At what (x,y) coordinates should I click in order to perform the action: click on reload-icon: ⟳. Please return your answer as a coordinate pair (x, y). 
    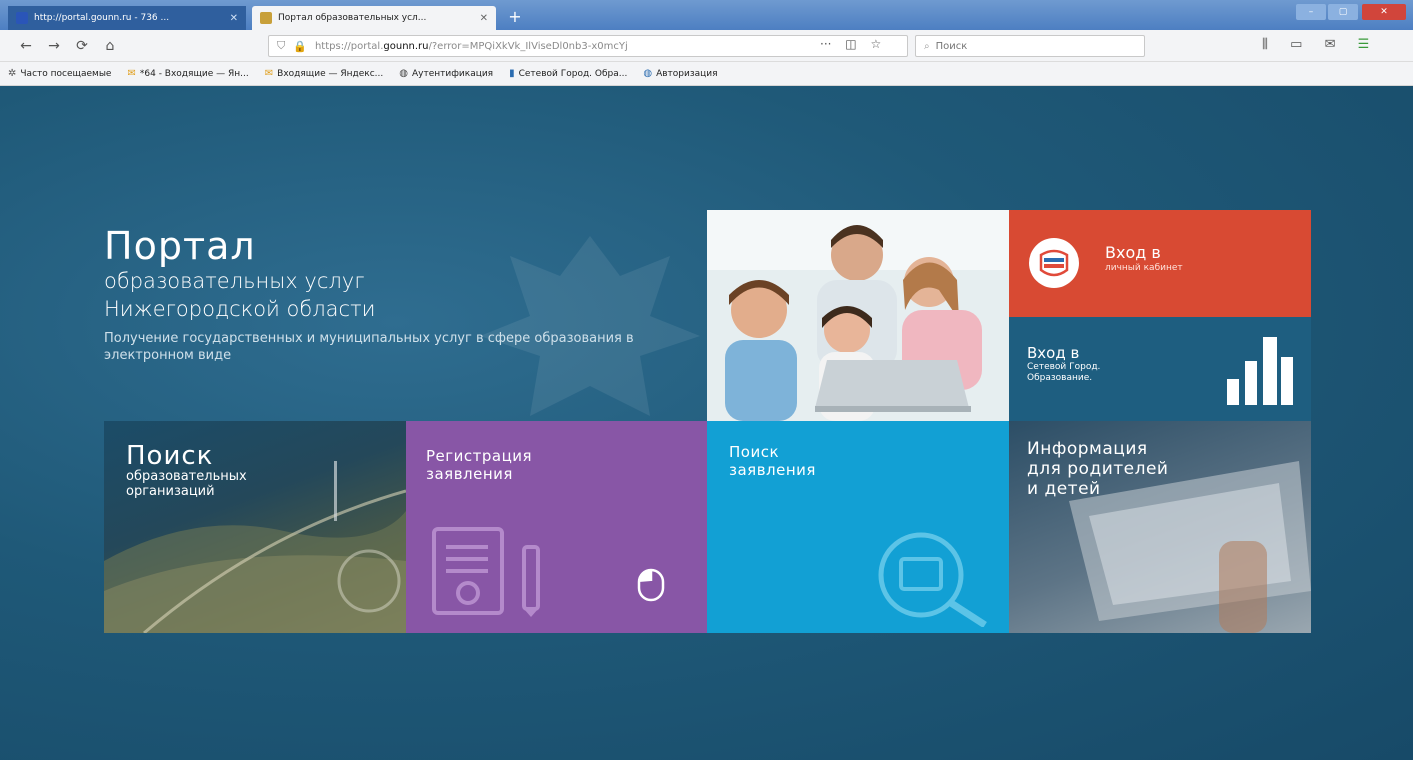
    Looking at the image, I should click on (82, 46).